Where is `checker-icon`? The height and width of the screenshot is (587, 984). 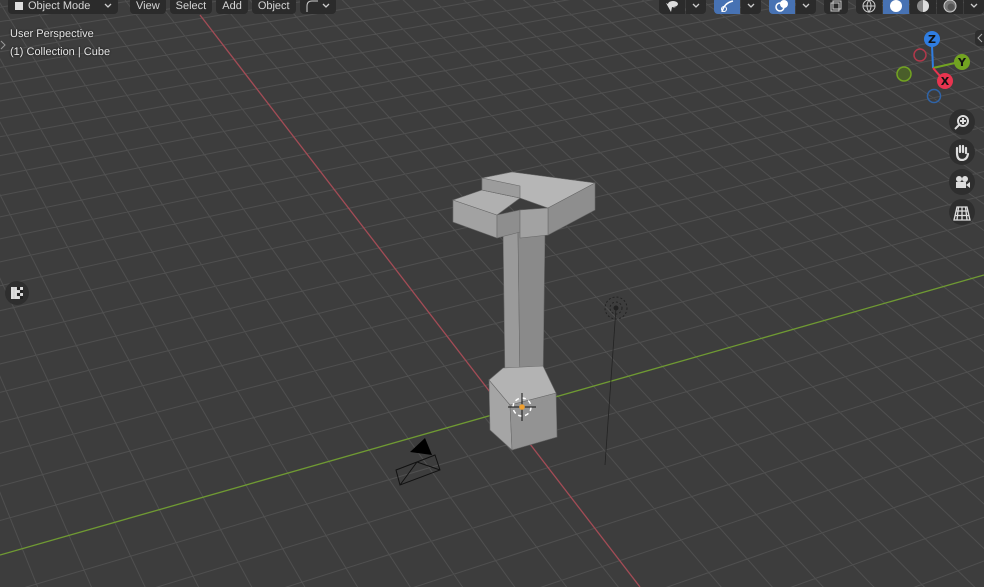 checker-icon is located at coordinates (17, 293).